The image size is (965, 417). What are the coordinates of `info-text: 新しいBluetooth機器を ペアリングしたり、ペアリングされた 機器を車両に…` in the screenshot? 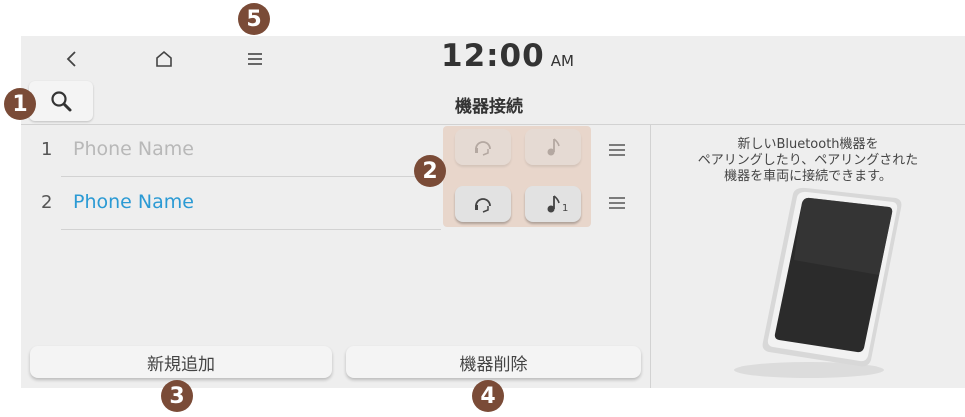 It's located at (808, 161).